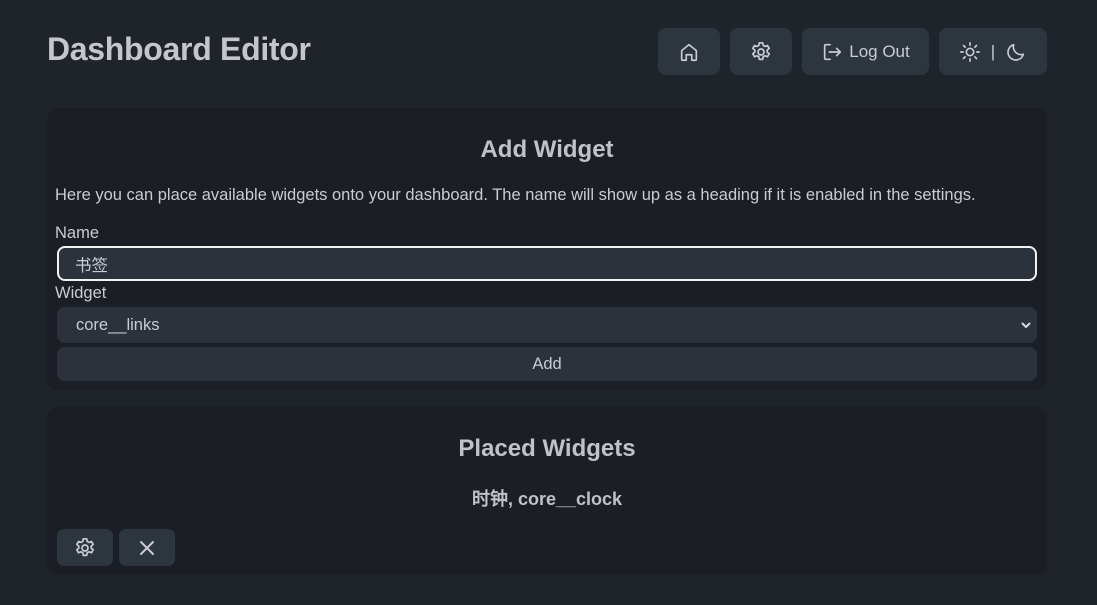 Image resolution: width=1097 pixels, height=605 pixels. I want to click on widget-select: core__links, so click(547, 325).